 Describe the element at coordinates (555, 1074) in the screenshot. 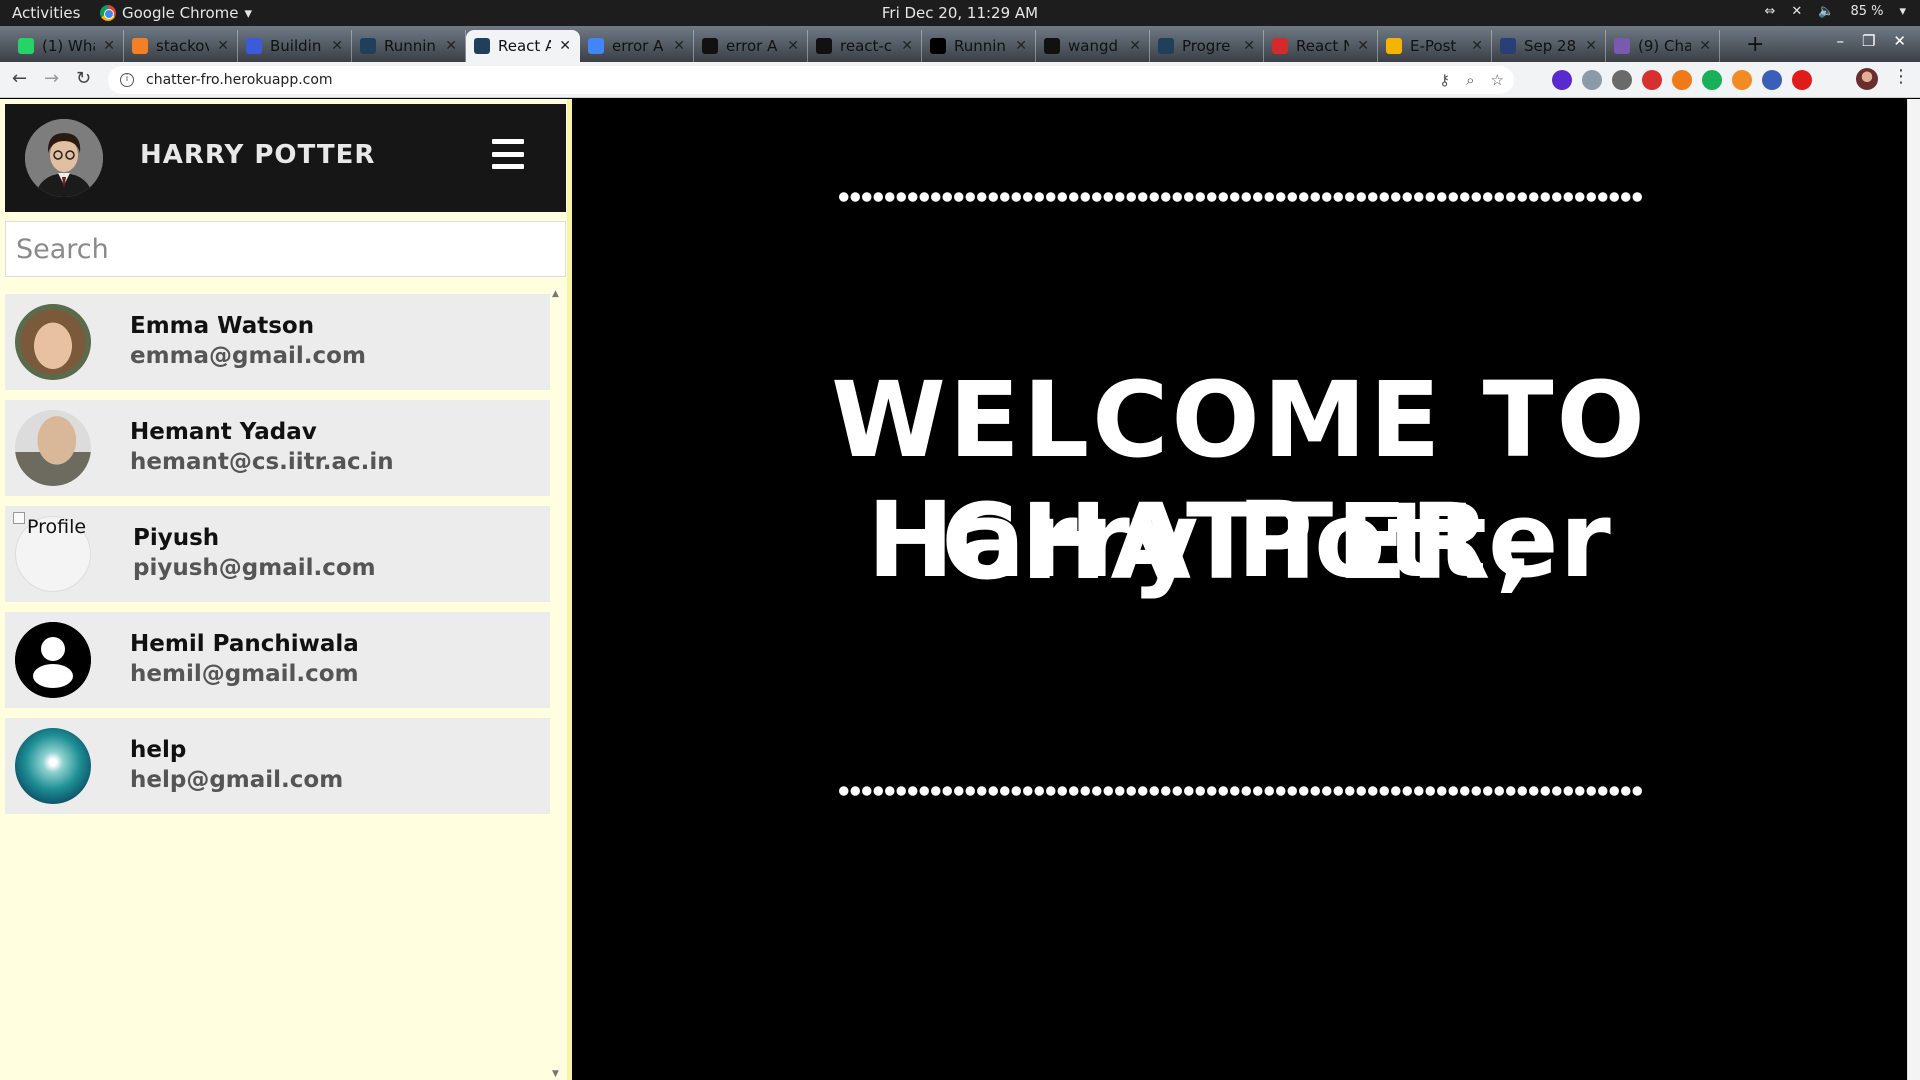

I see `scroll-down-arrow-icon: ▼` at that location.